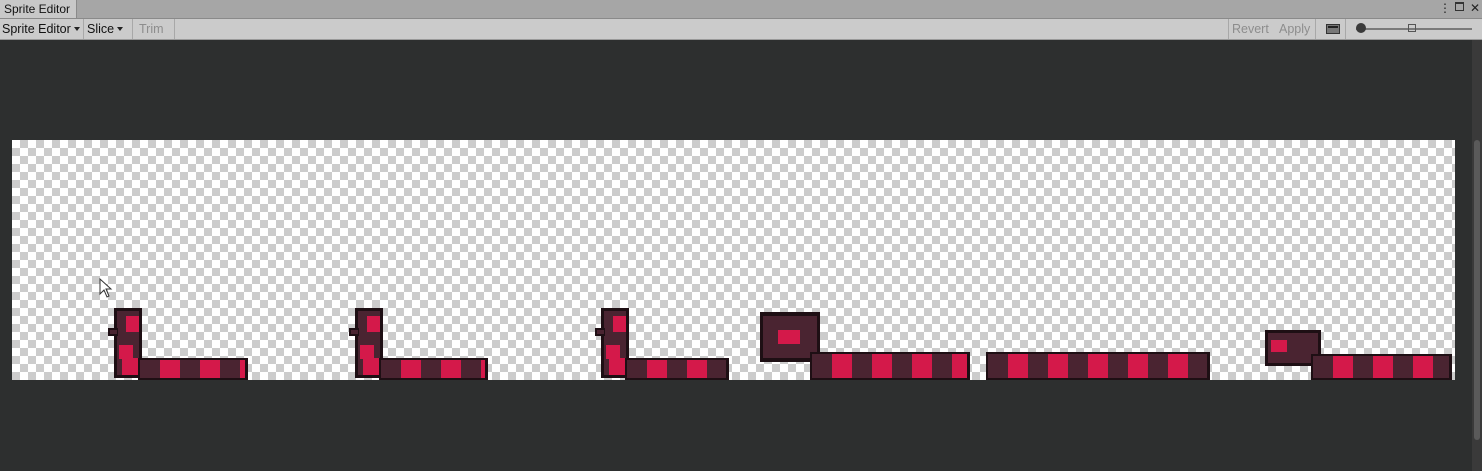 The width and height of the screenshot is (1482, 471). Describe the element at coordinates (101, 29) in the screenshot. I see `slice-dropdown-label: Slice` at that location.